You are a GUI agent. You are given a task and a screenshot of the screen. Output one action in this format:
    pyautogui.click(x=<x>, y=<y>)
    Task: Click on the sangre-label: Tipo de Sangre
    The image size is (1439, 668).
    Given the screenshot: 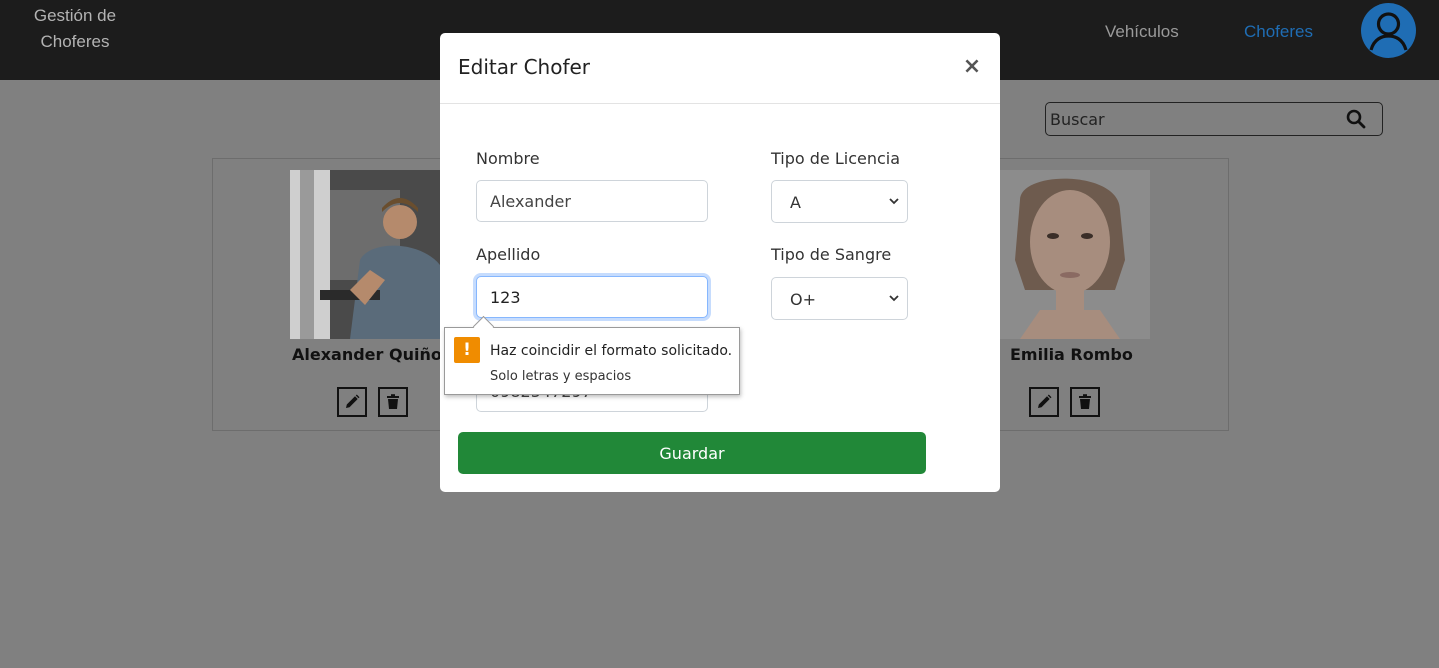 What is the action you would take?
    pyautogui.click(x=831, y=254)
    